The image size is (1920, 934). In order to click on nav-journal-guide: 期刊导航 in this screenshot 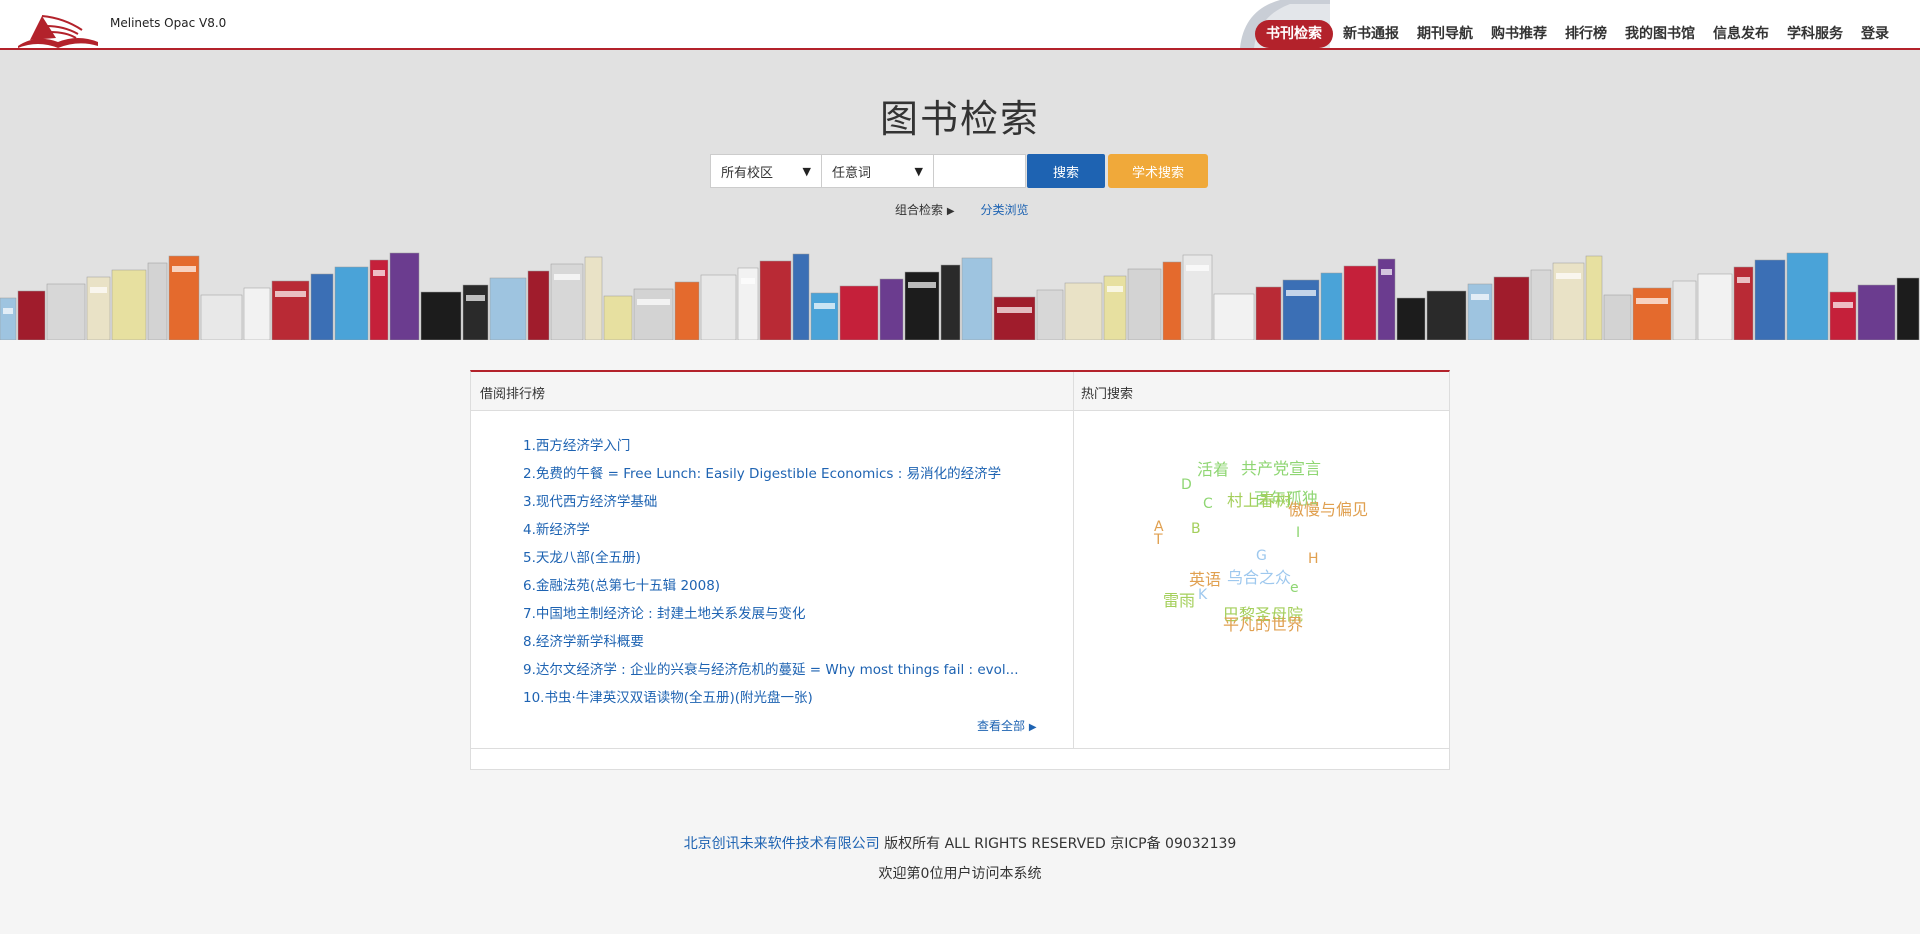, I will do `click(1445, 34)`.